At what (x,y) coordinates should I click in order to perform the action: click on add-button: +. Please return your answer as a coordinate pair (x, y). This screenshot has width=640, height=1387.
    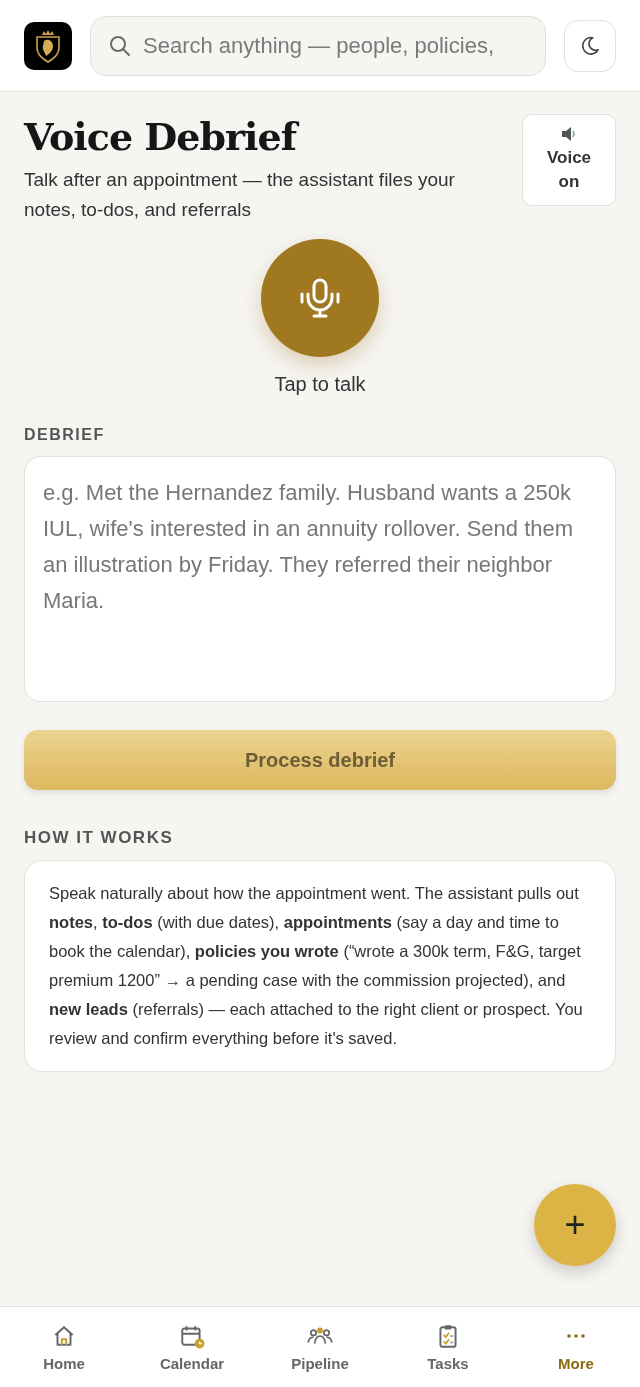
    Looking at the image, I should click on (575, 1225).